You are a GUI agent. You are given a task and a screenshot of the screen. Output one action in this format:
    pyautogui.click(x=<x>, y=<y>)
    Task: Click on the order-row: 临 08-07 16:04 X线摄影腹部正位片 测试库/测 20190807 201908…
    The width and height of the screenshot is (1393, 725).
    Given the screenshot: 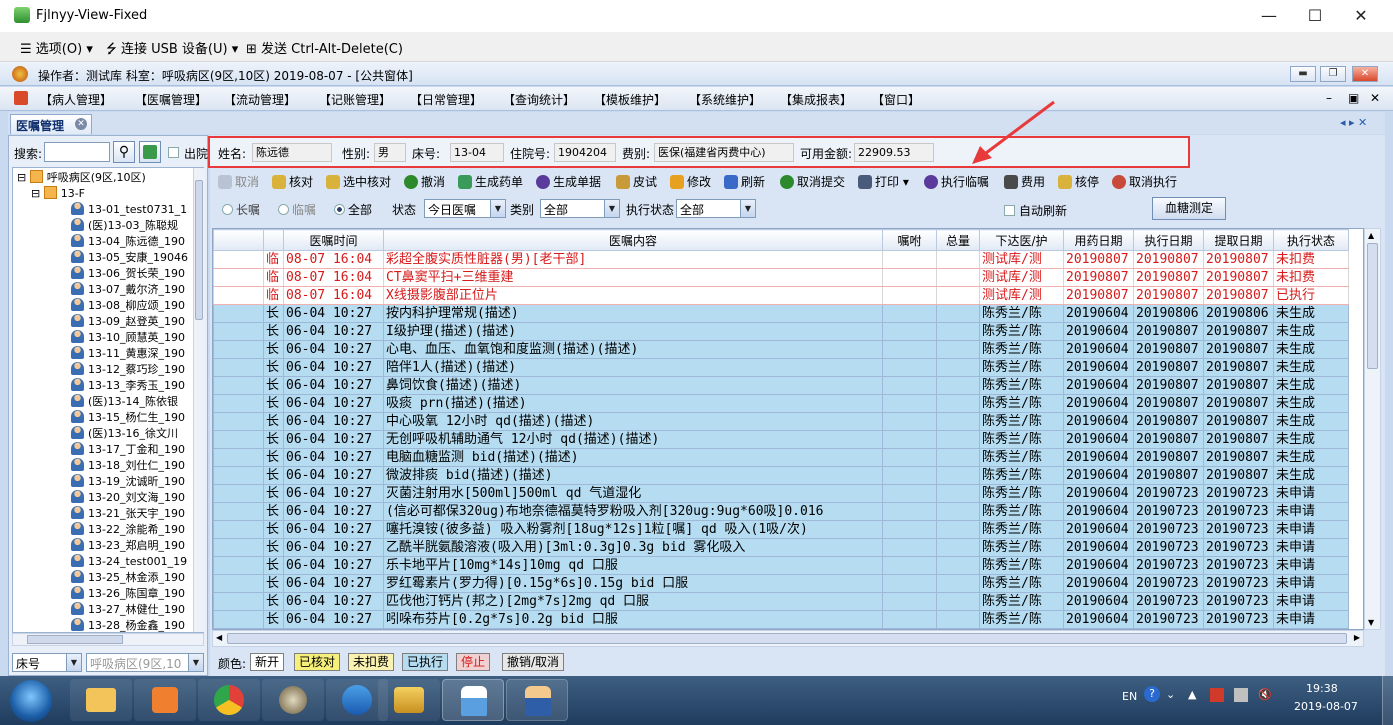 What is the action you would take?
    pyautogui.click(x=781, y=295)
    